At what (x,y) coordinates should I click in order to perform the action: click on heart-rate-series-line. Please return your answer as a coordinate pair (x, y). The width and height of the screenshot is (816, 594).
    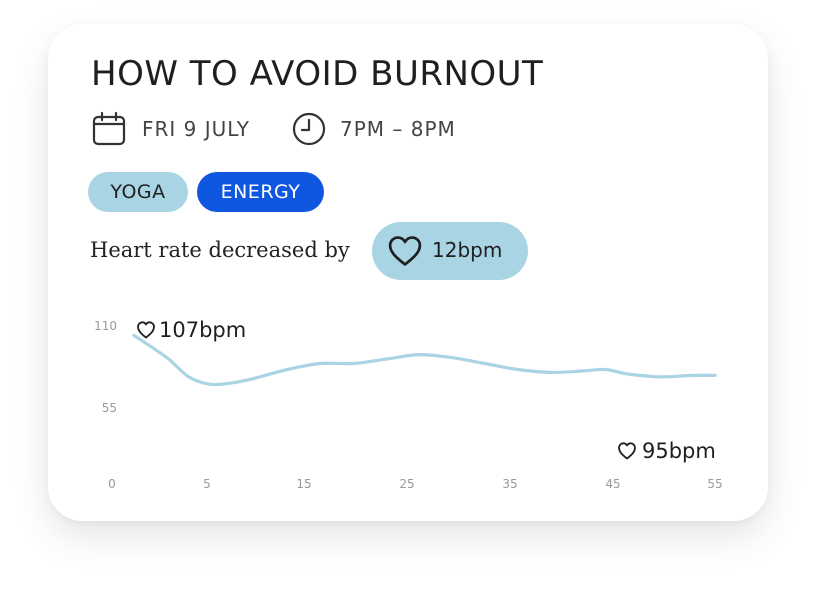
    Looking at the image, I should click on (424, 360).